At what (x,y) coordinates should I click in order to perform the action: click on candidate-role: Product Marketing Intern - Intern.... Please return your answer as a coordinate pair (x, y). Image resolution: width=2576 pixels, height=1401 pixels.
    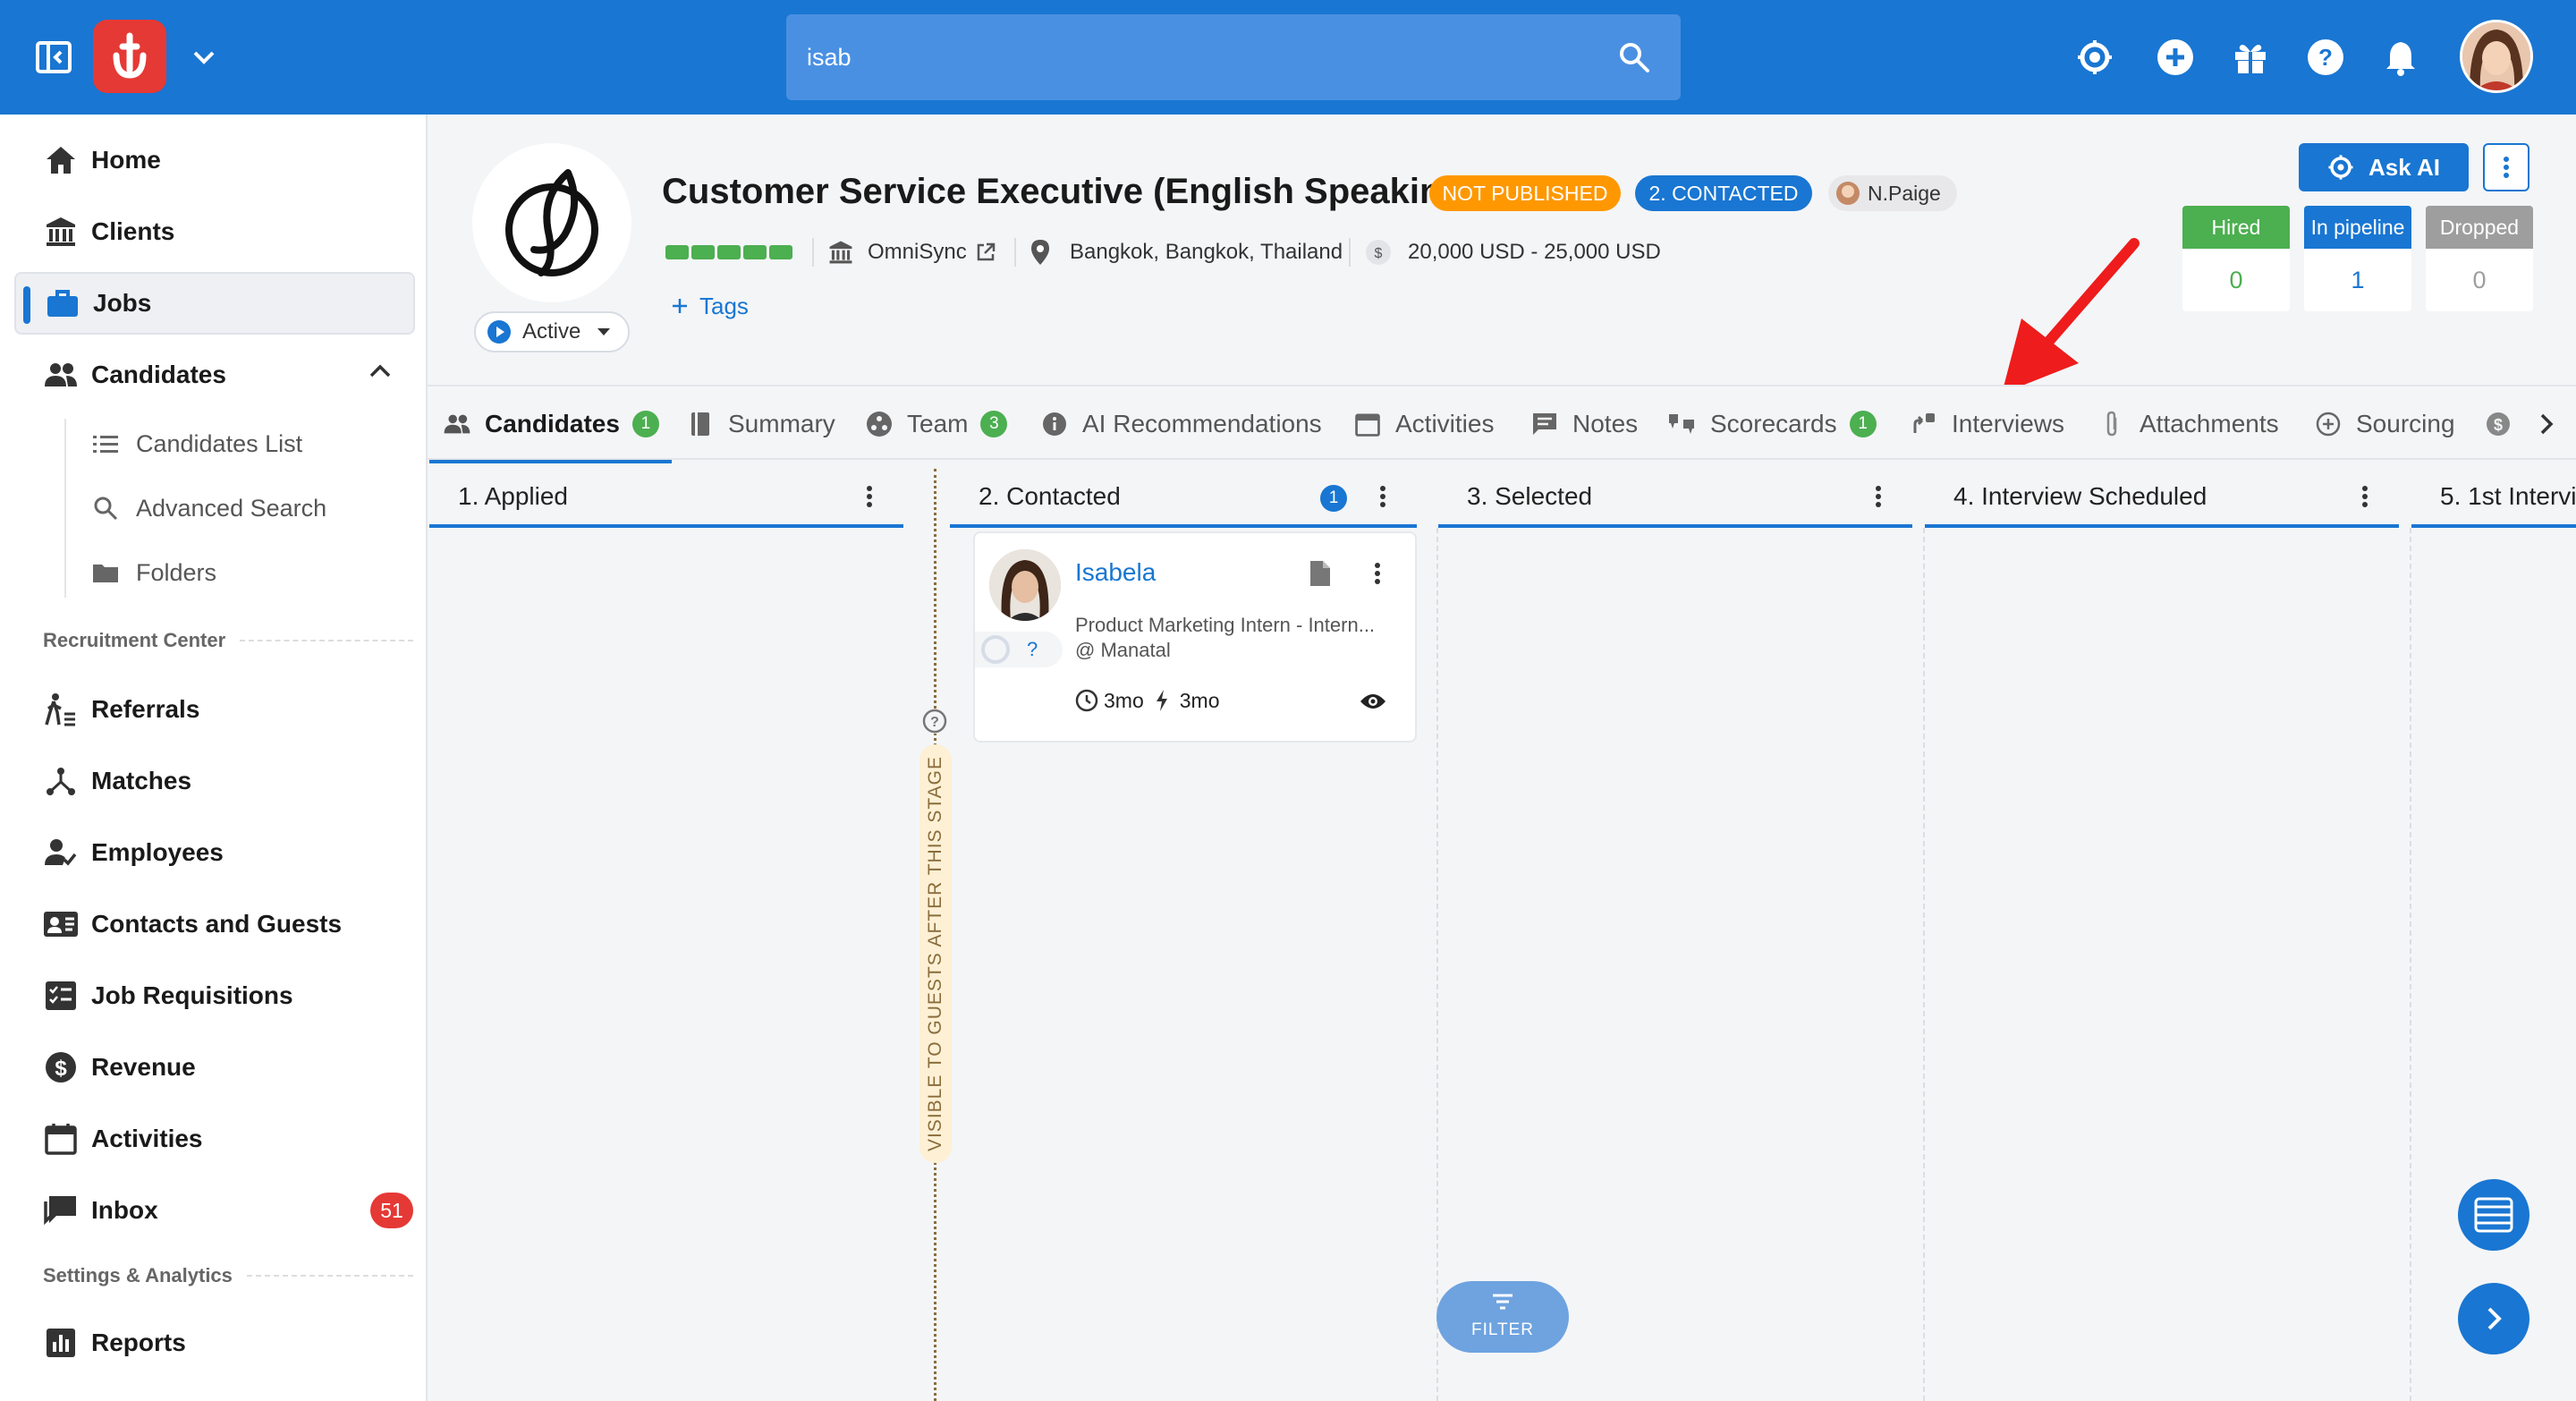
    Looking at the image, I should click on (1225, 625).